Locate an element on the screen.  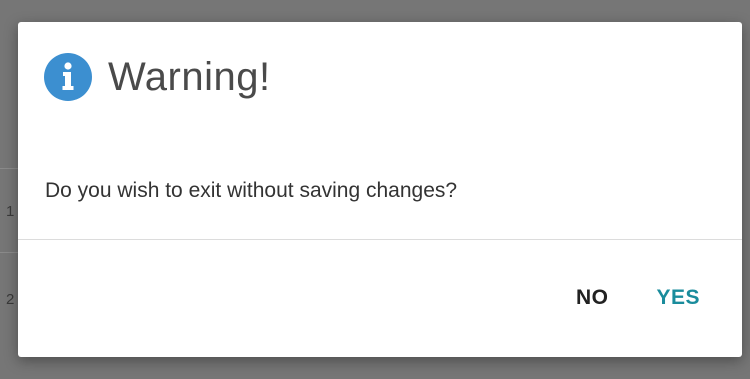
info-icon is located at coordinates (68, 77).